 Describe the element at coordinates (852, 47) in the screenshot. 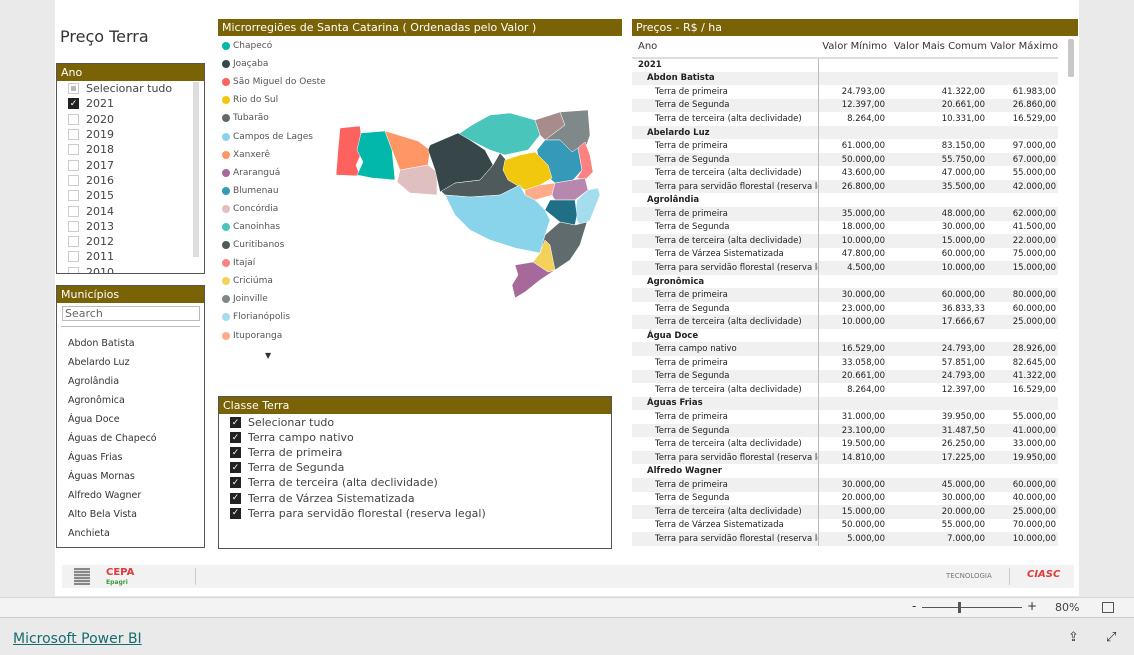

I see `col-valor-minimo: Valor Mínimo` at that location.